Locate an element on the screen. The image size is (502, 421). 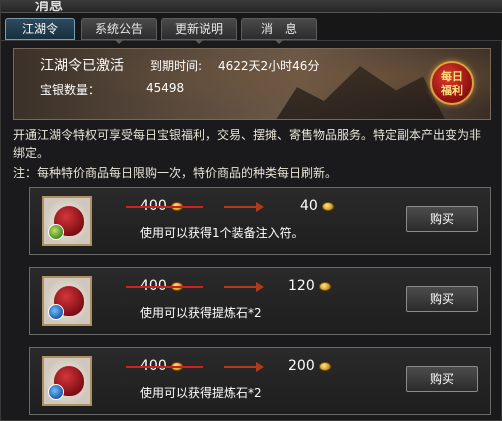
item-effect: 使用可以获得1个装备注入符。 is located at coordinates (222, 233).